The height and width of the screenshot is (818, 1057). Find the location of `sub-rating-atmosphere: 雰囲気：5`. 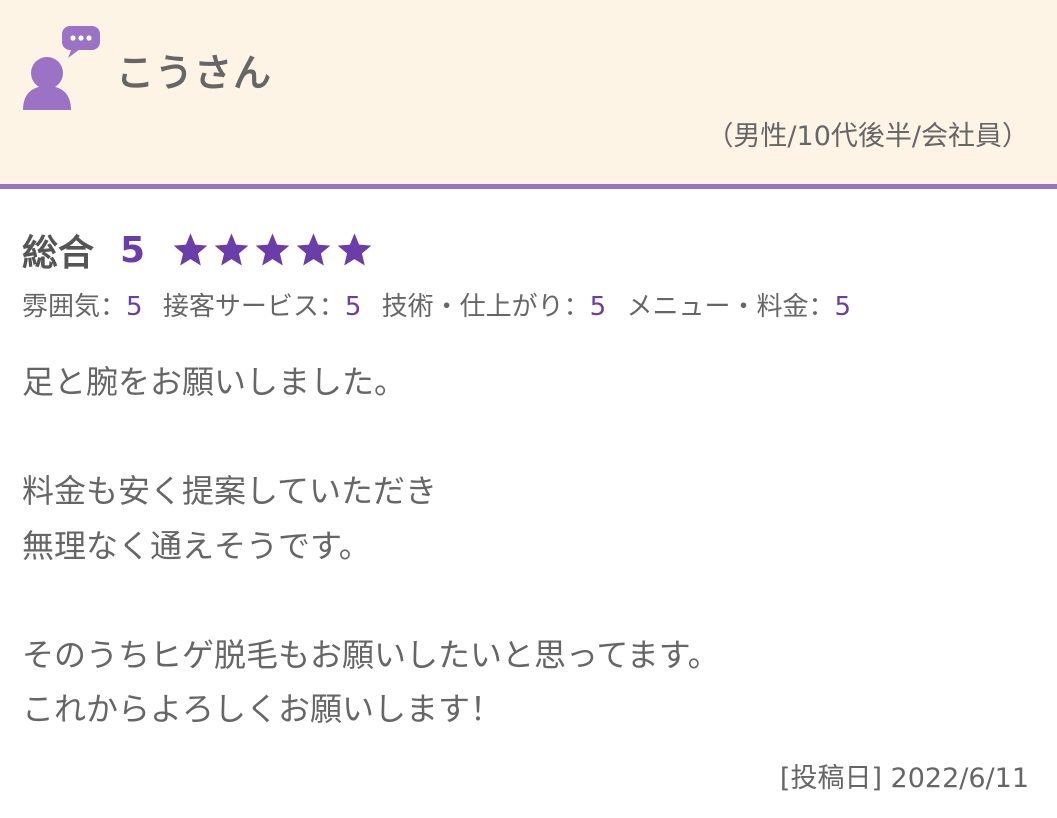

sub-rating-atmosphere: 雰囲気：5 is located at coordinates (82, 307).